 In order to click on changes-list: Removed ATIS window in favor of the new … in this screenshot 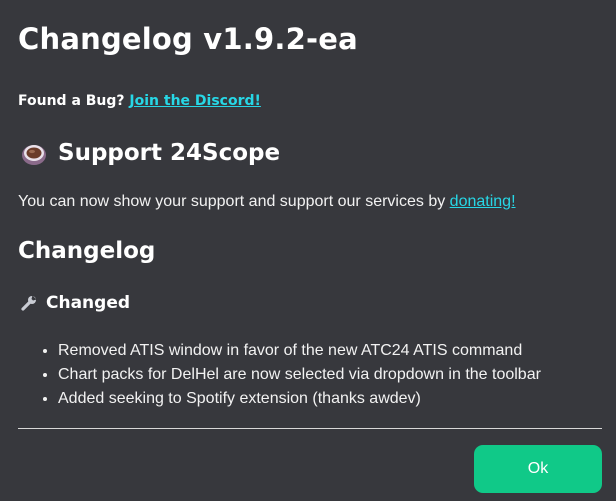, I will do `click(290, 375)`.